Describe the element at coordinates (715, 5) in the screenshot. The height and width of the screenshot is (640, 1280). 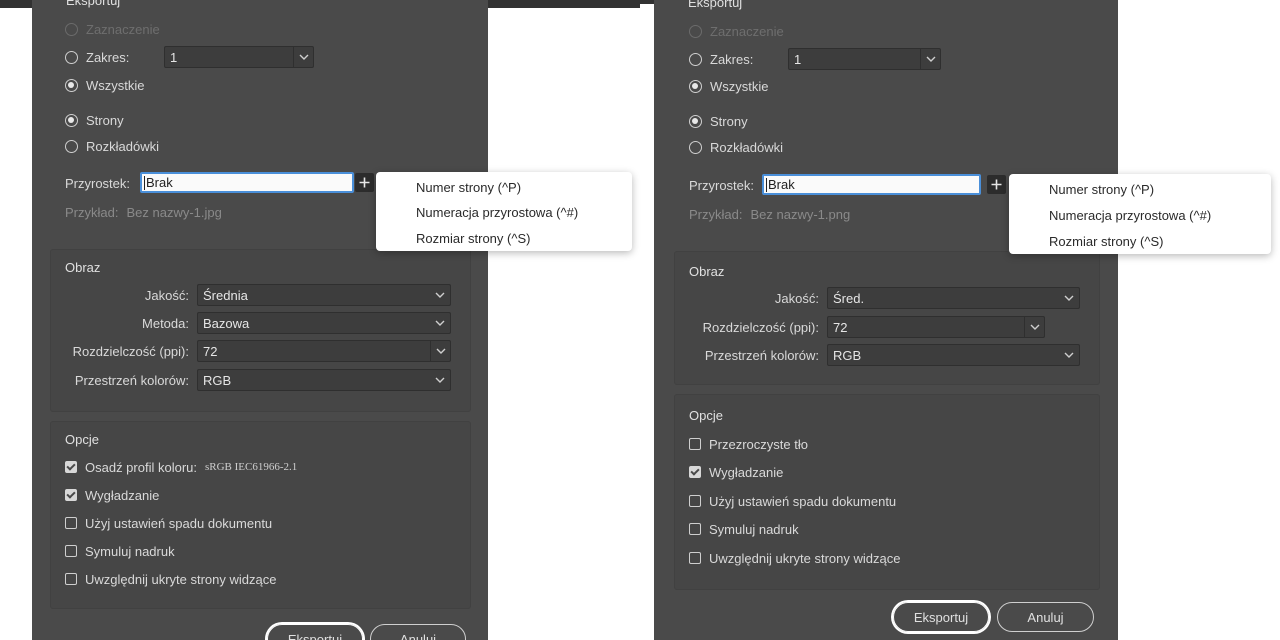
I see `dialog-title: Eksportuj` at that location.